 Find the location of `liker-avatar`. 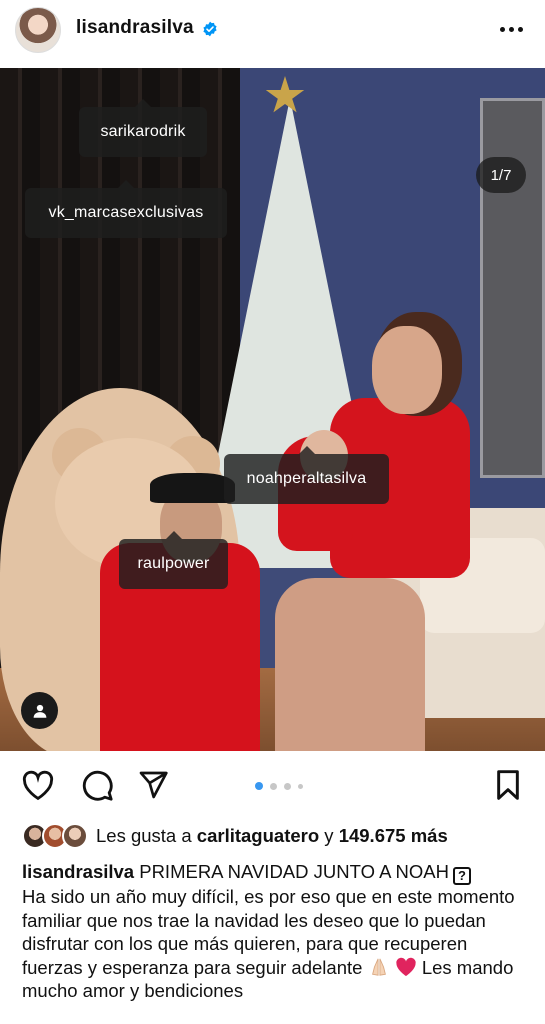

liker-avatar is located at coordinates (75, 836).